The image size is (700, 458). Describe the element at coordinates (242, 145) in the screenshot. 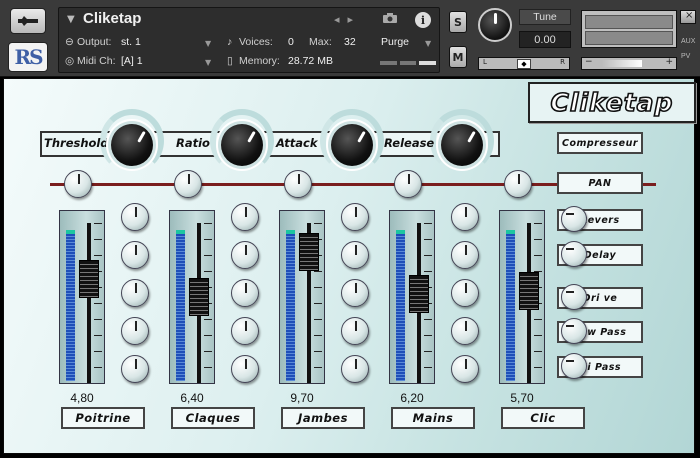

I see `ratio-knob` at that location.